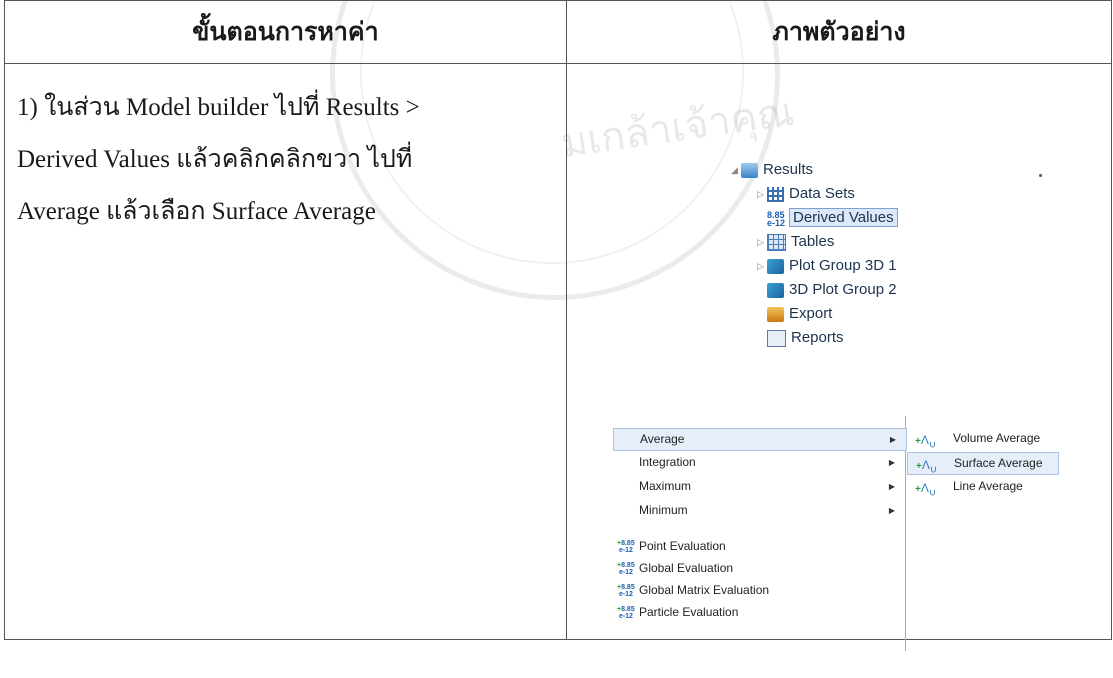  Describe the element at coordinates (665, 486) in the screenshot. I see `menu-item-label: Maximum` at that location.